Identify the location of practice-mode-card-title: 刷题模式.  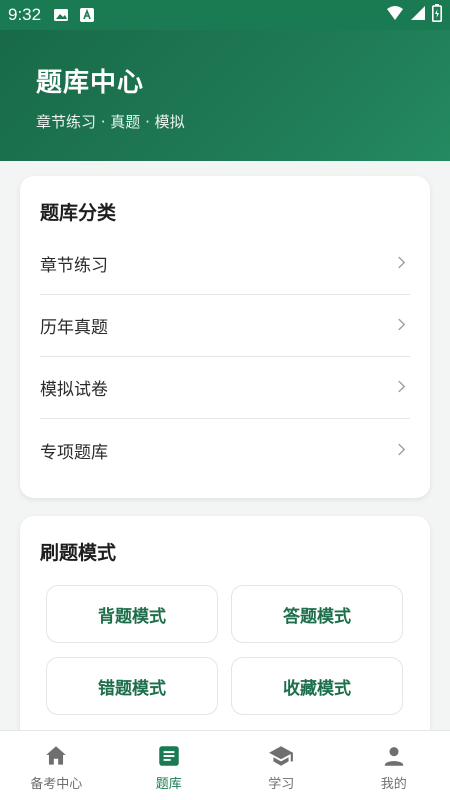
(78, 553).